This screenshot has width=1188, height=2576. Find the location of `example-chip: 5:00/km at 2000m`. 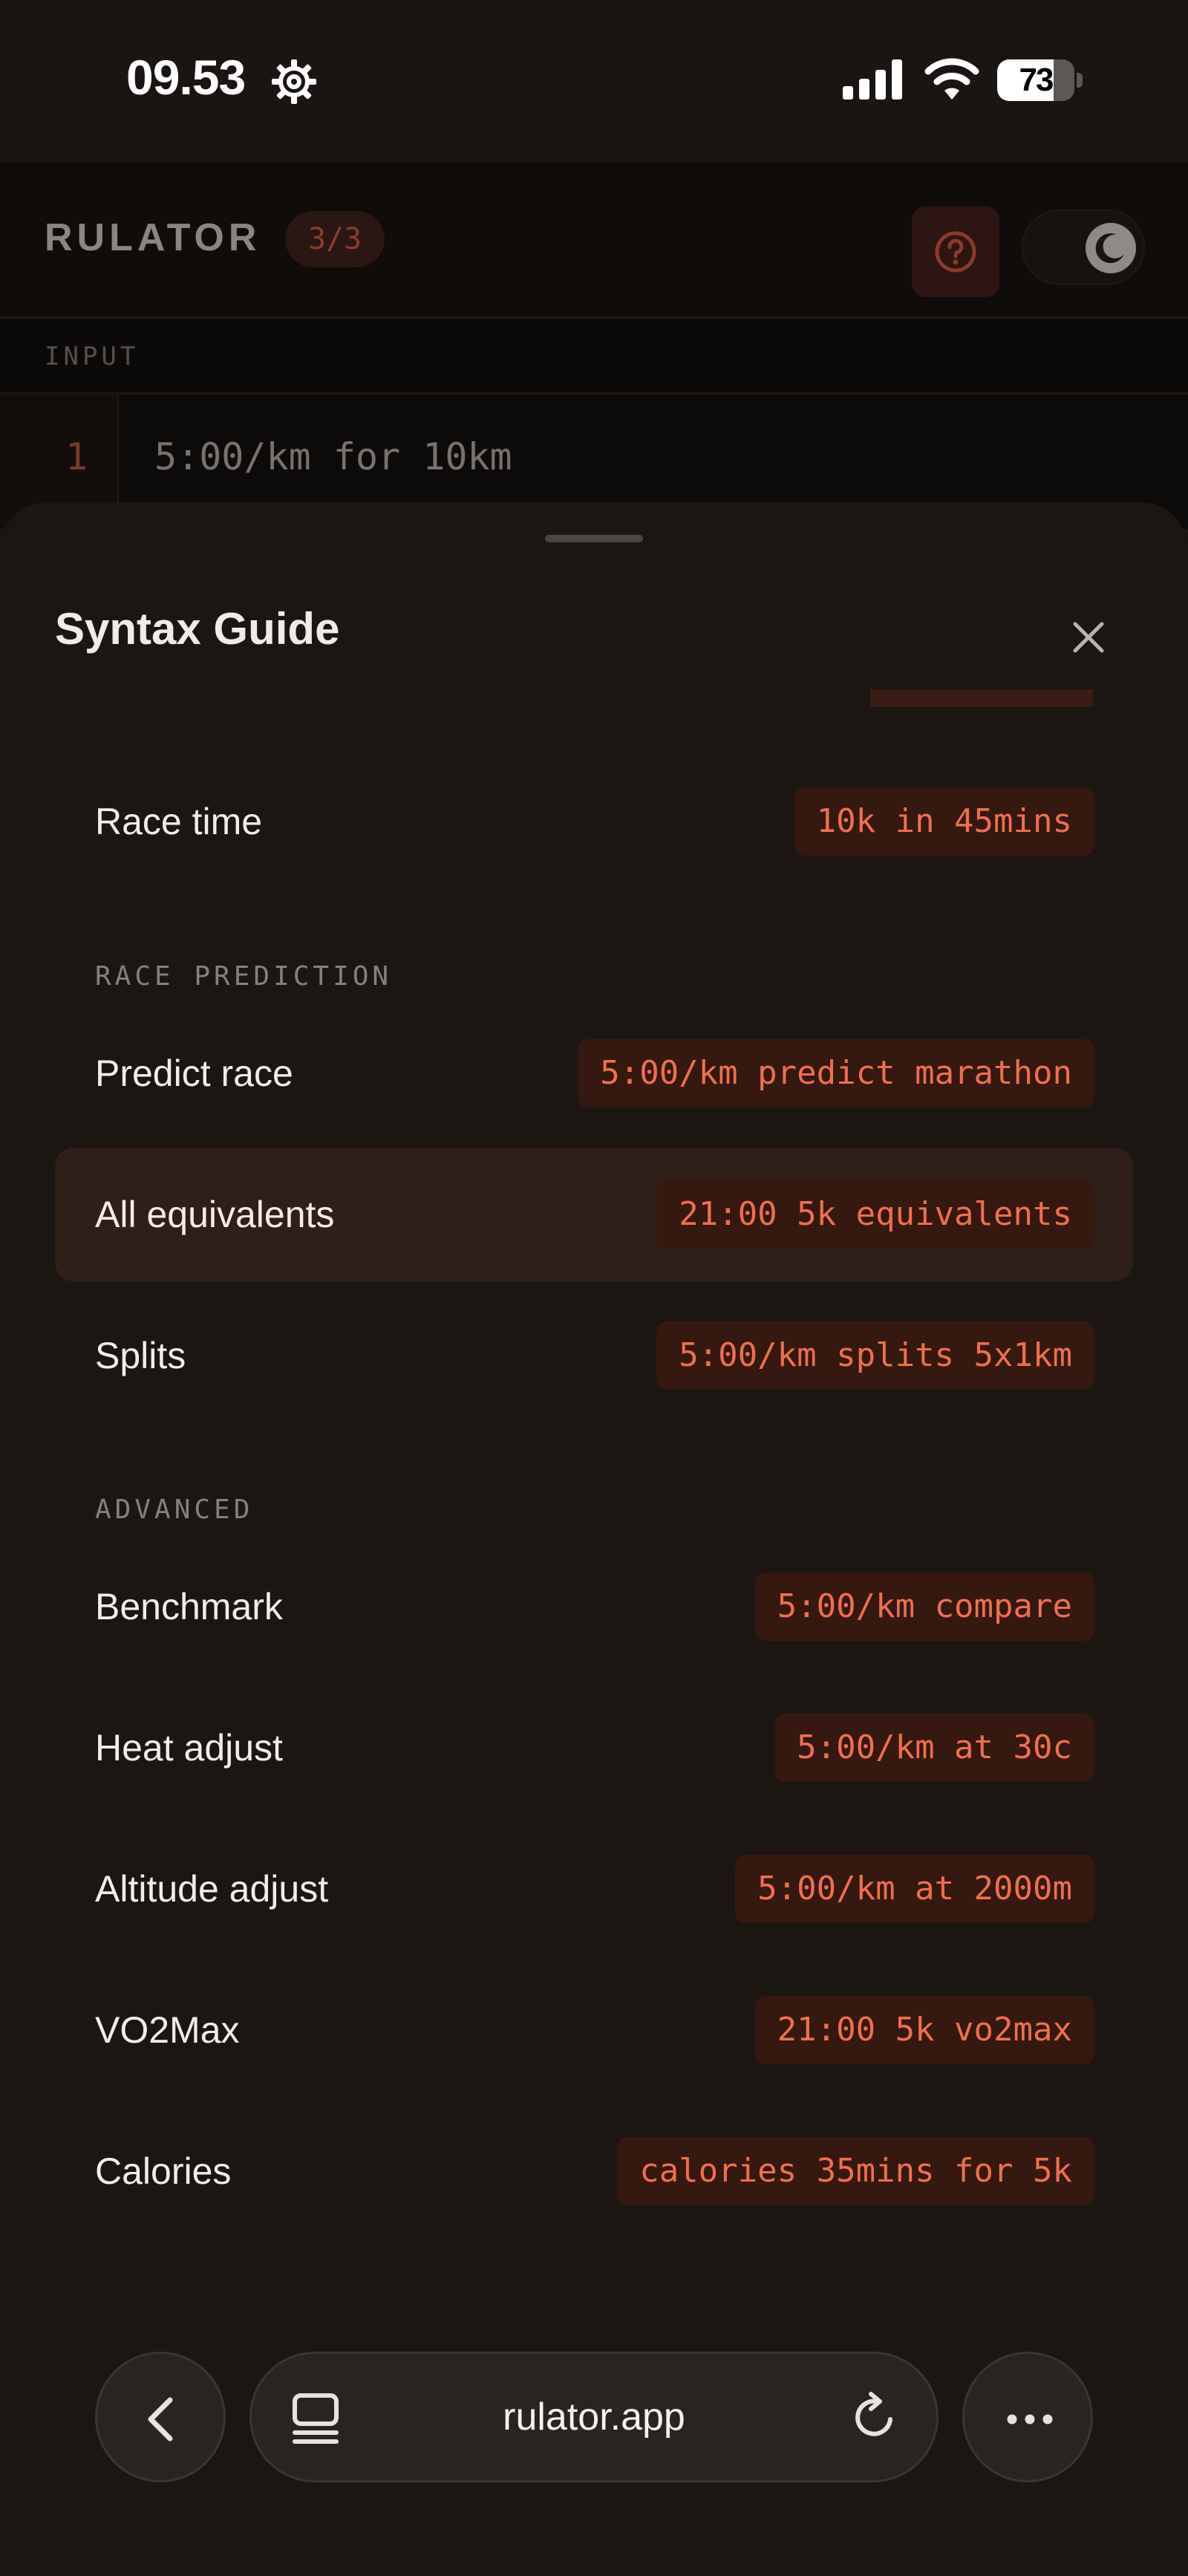

example-chip: 5:00/km at 2000m is located at coordinates (914, 1889).